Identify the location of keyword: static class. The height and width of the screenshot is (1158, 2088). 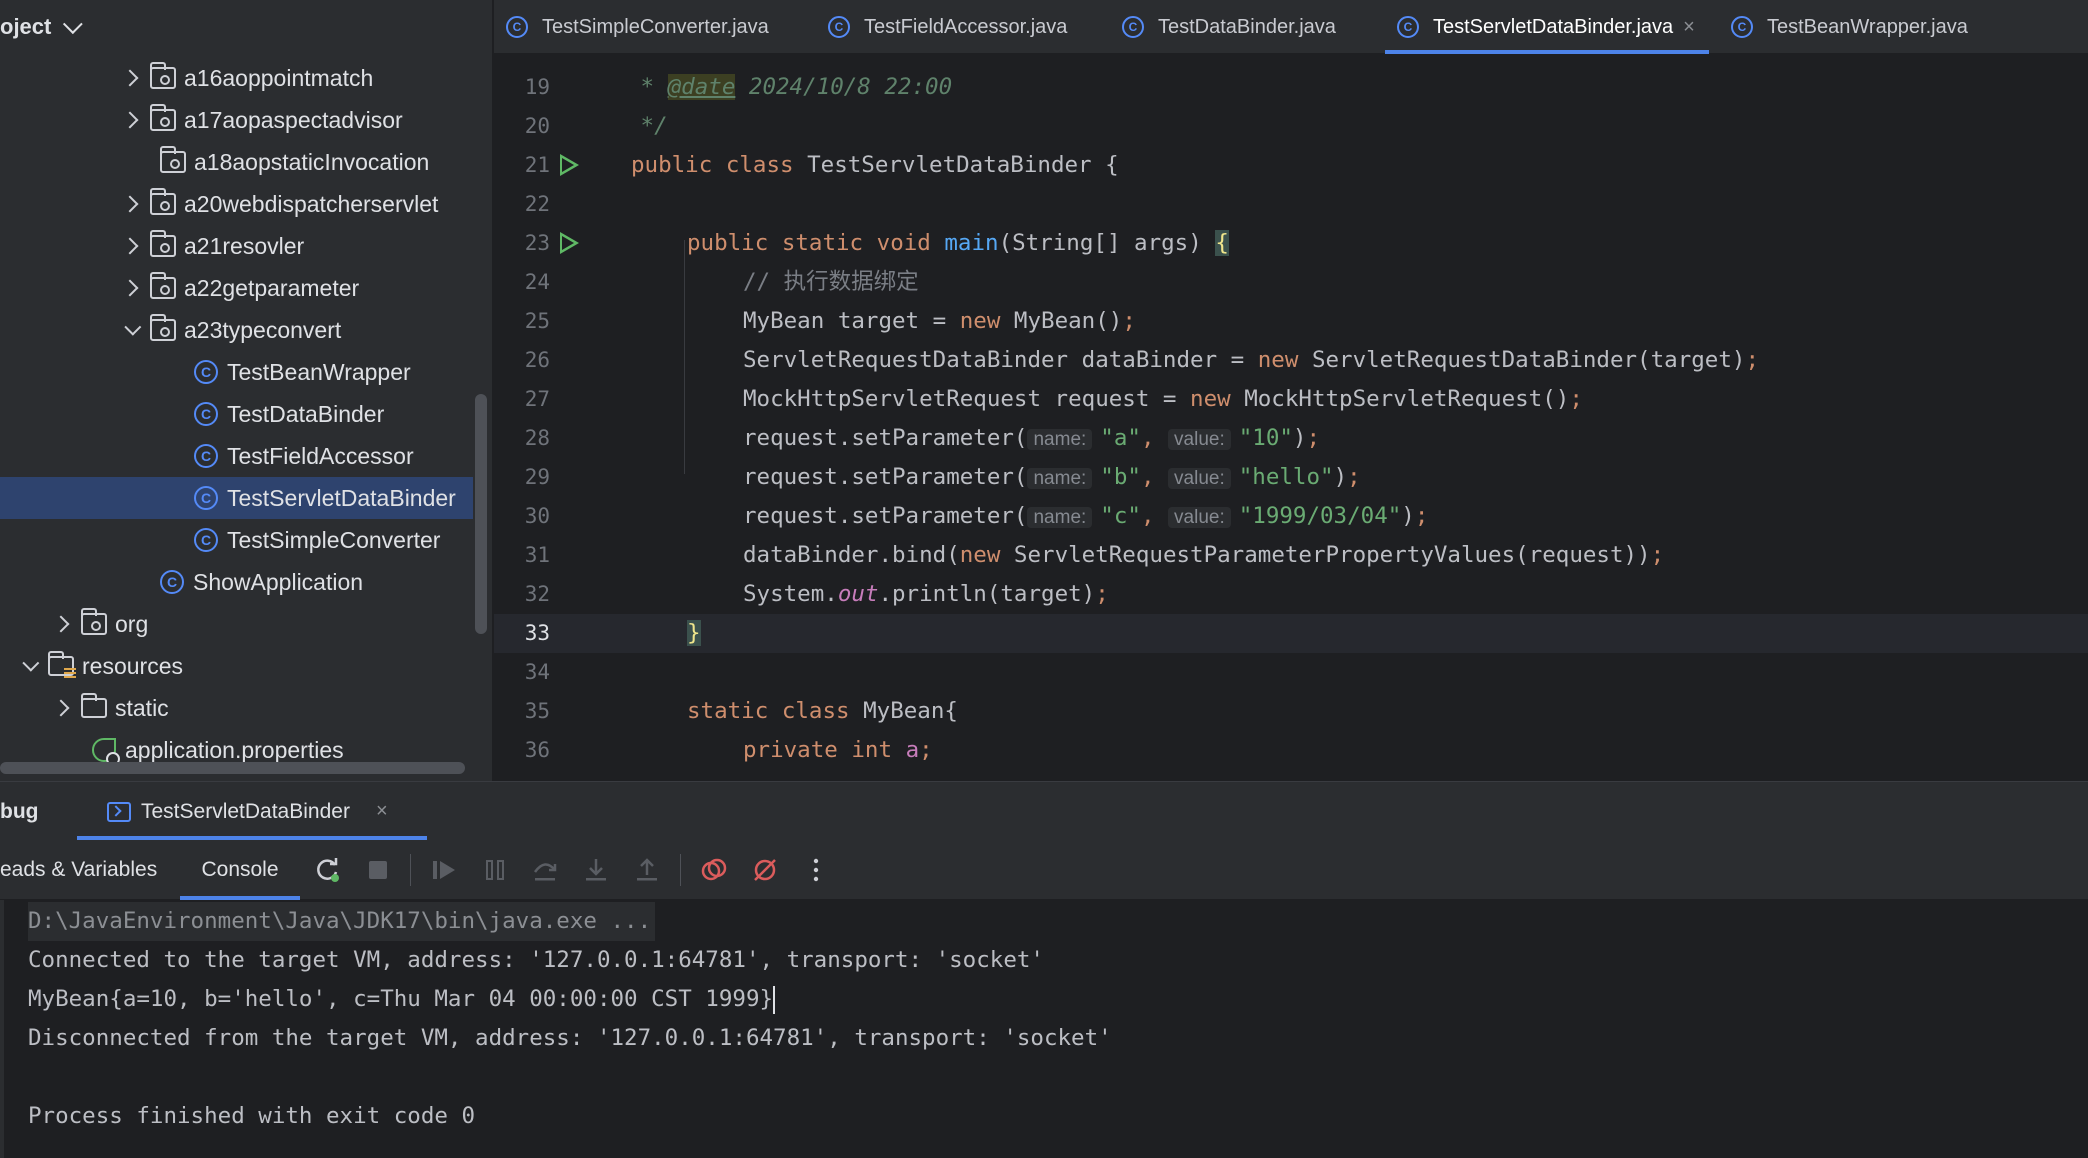
(775, 711).